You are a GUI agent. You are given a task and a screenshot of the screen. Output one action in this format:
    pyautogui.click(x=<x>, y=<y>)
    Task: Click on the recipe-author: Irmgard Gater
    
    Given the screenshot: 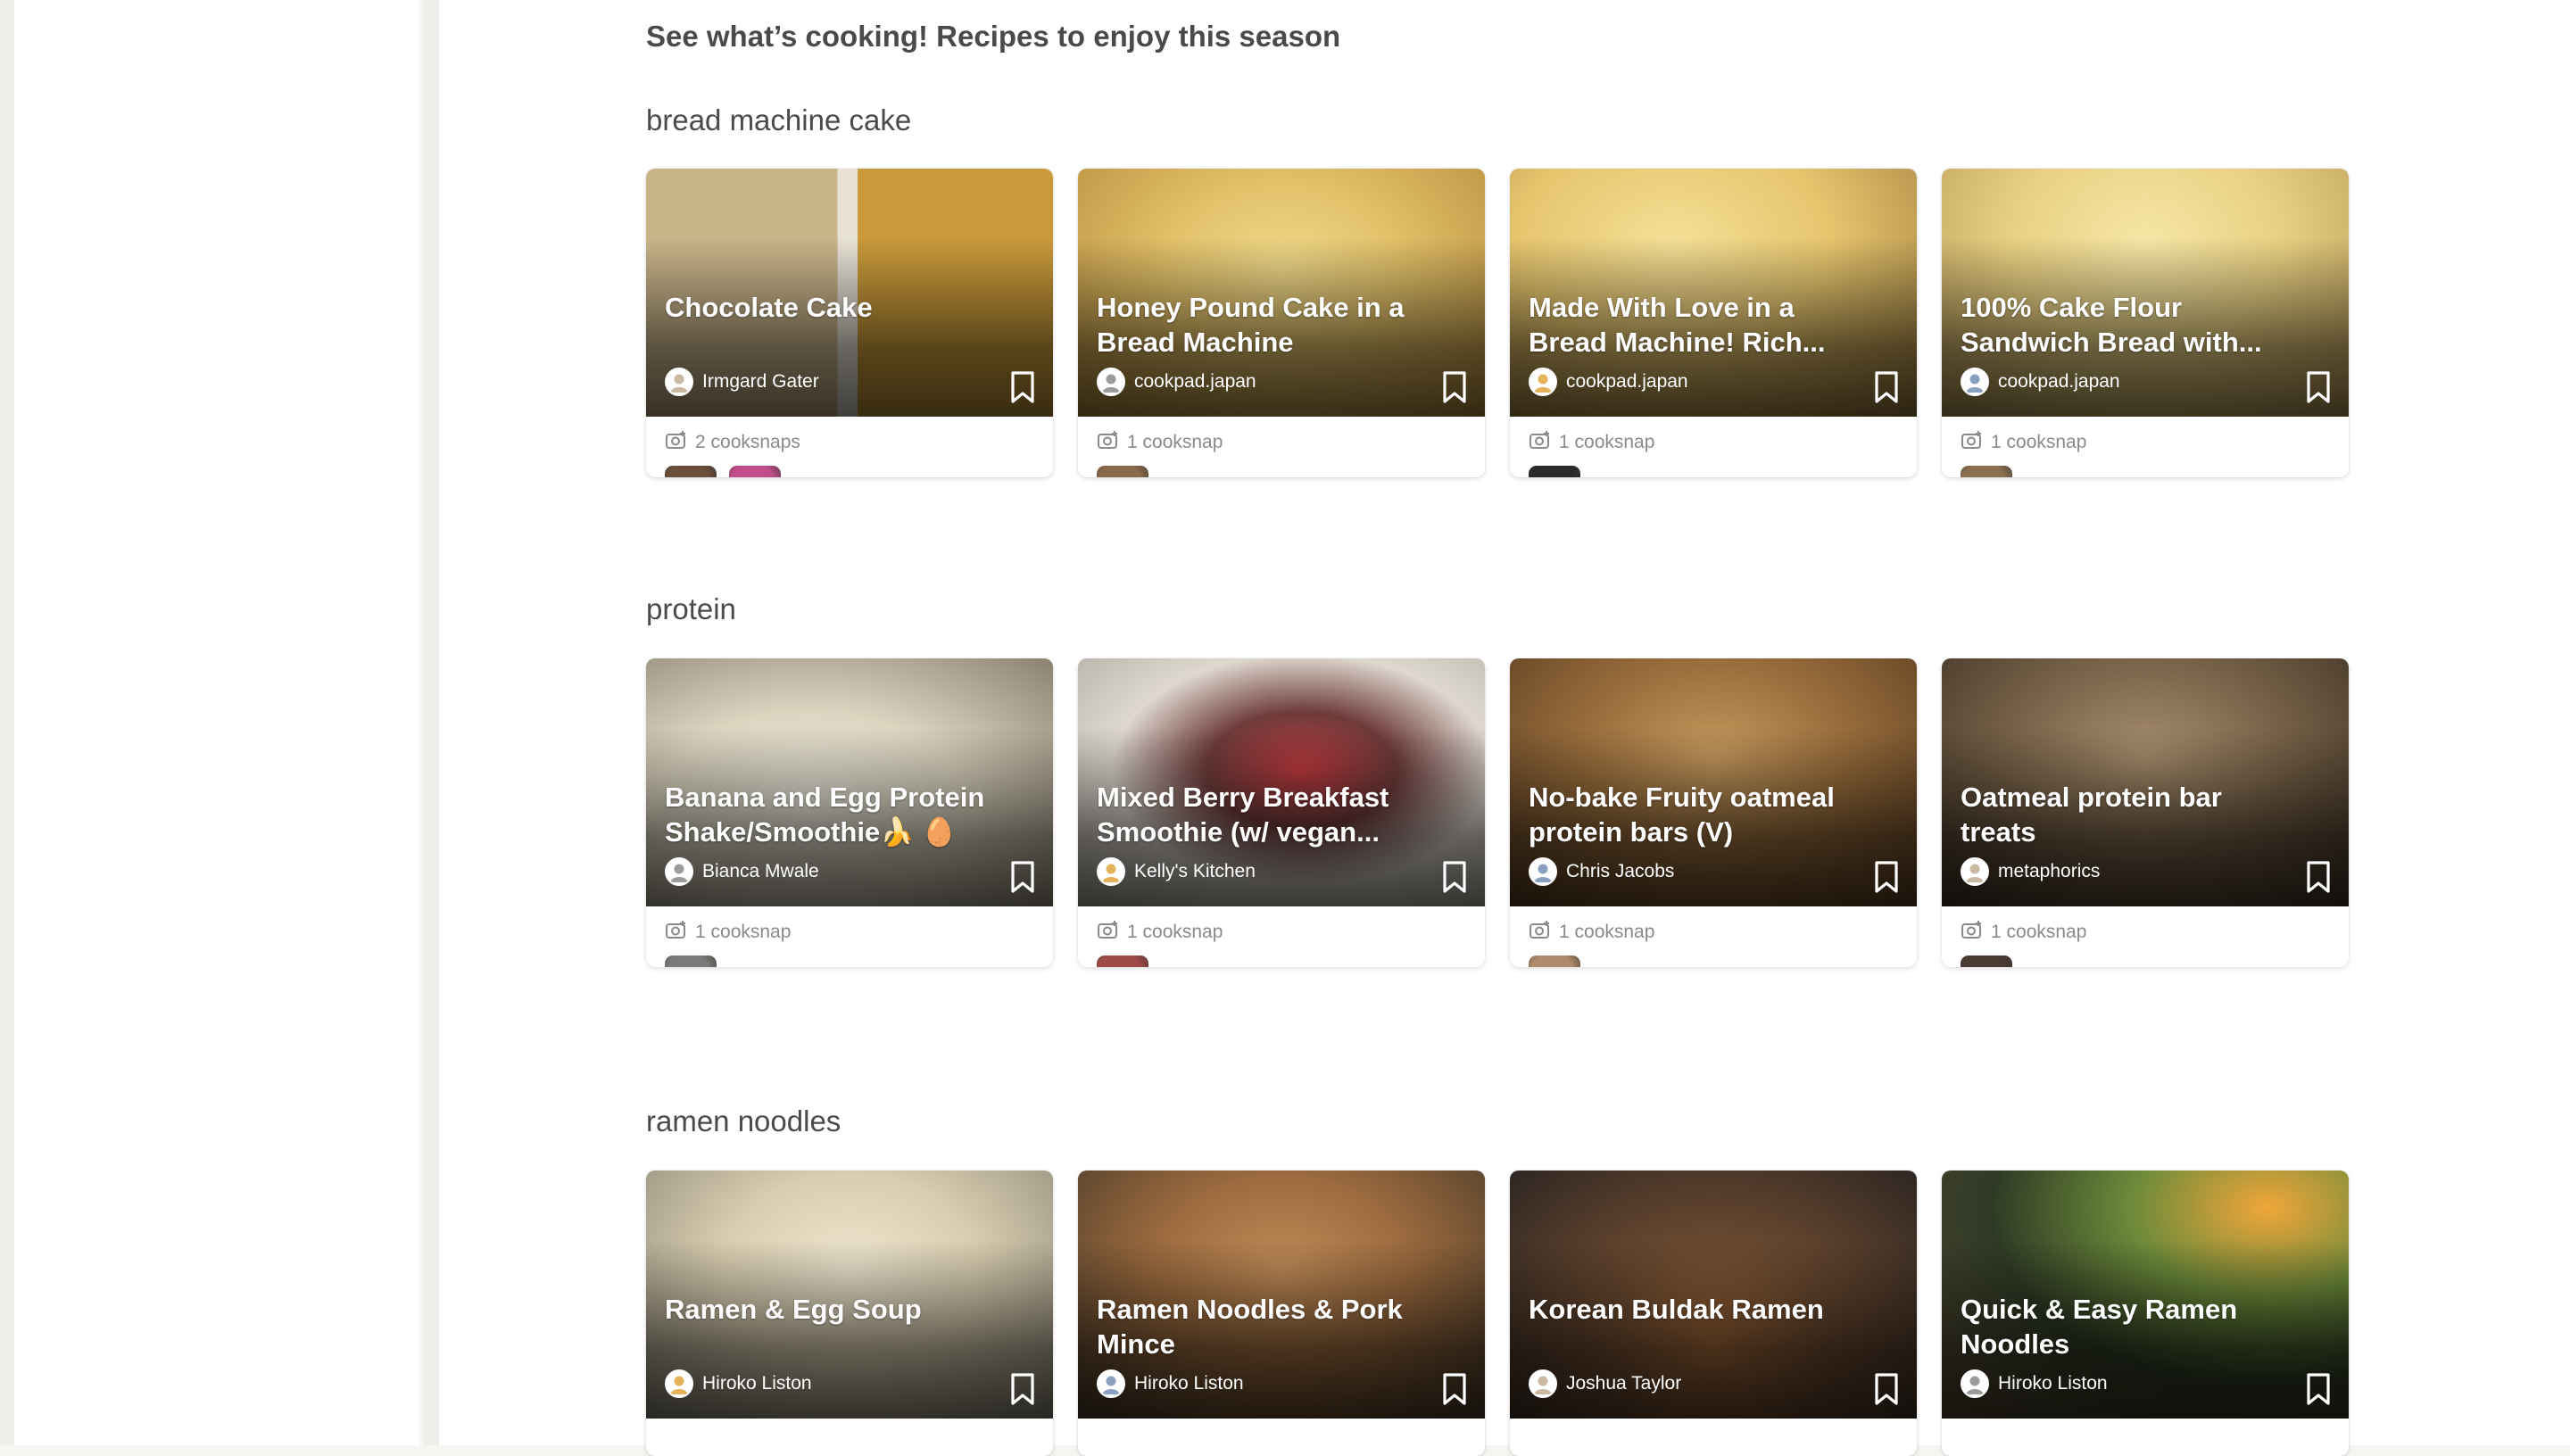 What is the action you would take?
    pyautogui.click(x=742, y=382)
    